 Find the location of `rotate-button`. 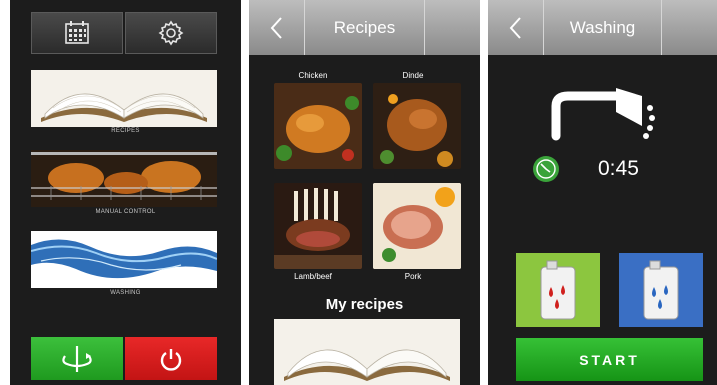

rotate-button is located at coordinates (77, 358).